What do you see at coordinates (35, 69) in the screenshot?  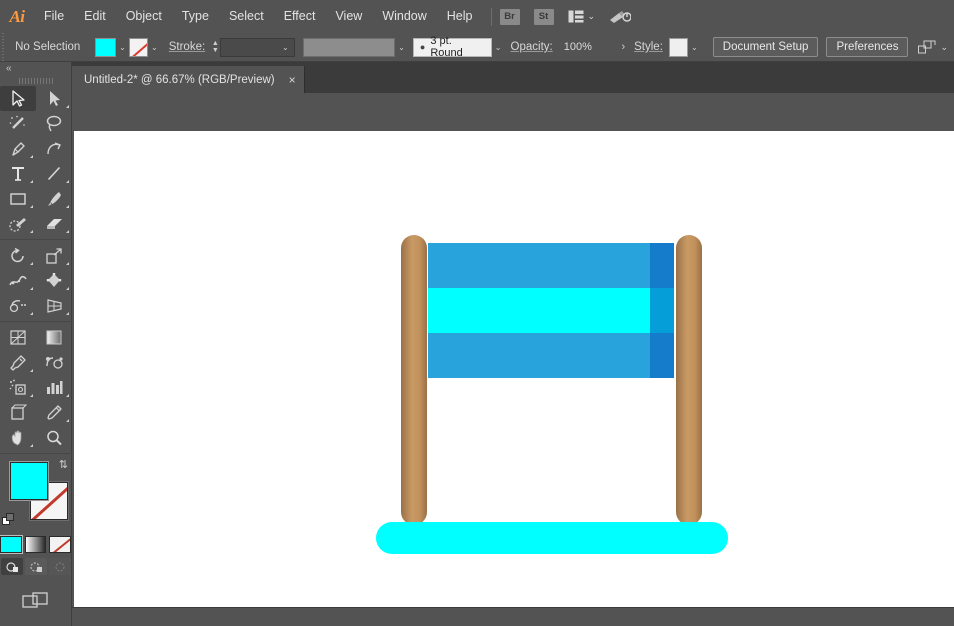 I see `tools-panel-header: «` at bounding box center [35, 69].